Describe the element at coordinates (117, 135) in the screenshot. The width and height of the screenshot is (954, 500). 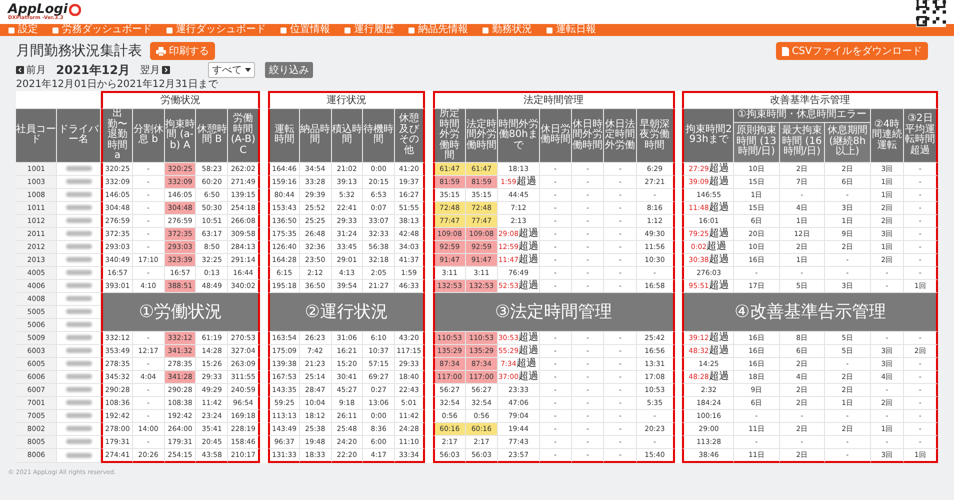
I see `column-header: 出勤〜退勤時間 a` at that location.